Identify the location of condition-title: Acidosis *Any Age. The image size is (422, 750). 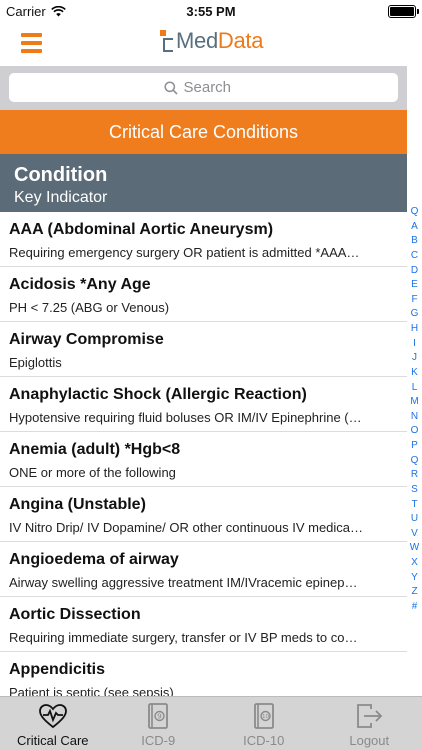
(80, 284).